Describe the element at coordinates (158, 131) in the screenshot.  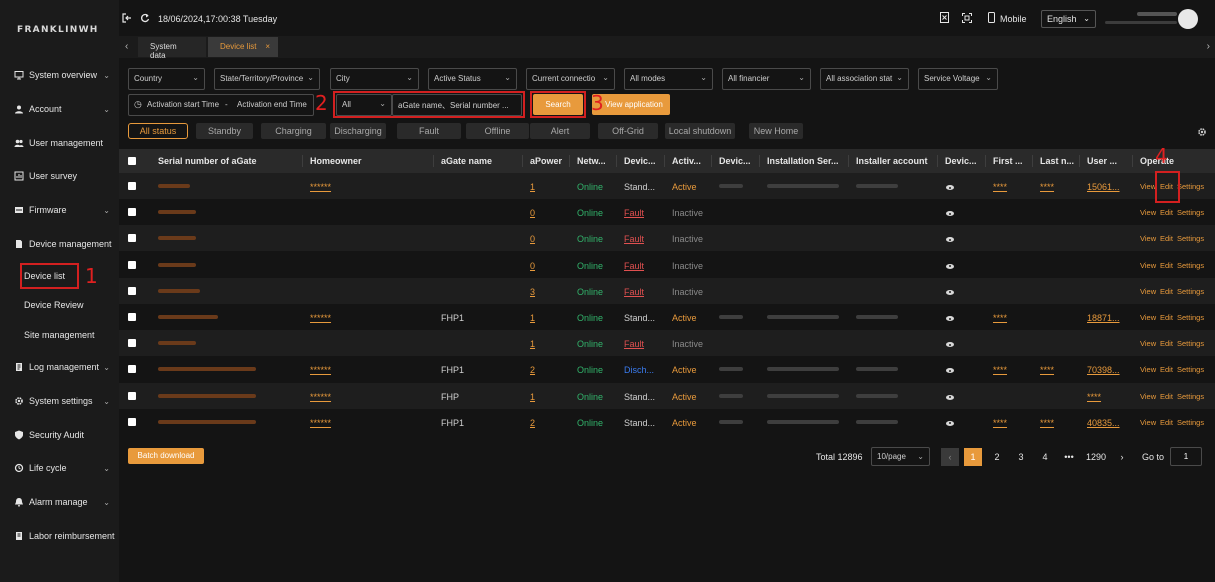
I see `status-chip-all-status: All status` at that location.